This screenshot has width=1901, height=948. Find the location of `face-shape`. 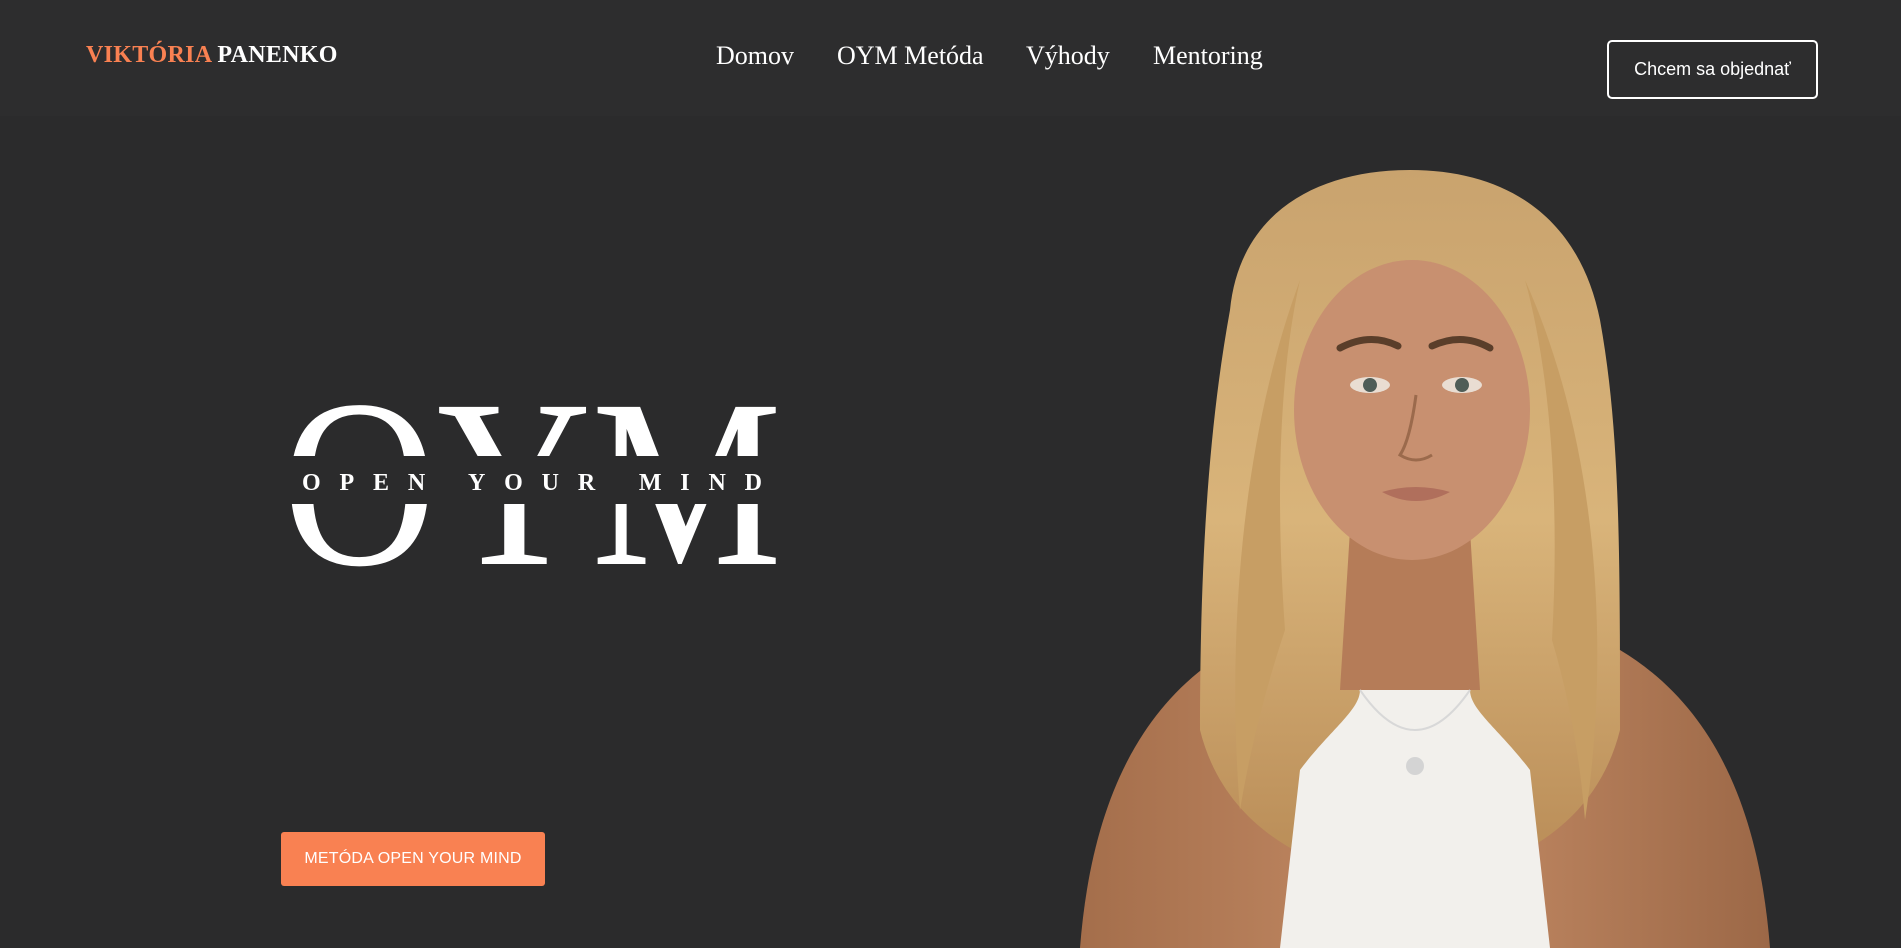

face-shape is located at coordinates (1412, 410).